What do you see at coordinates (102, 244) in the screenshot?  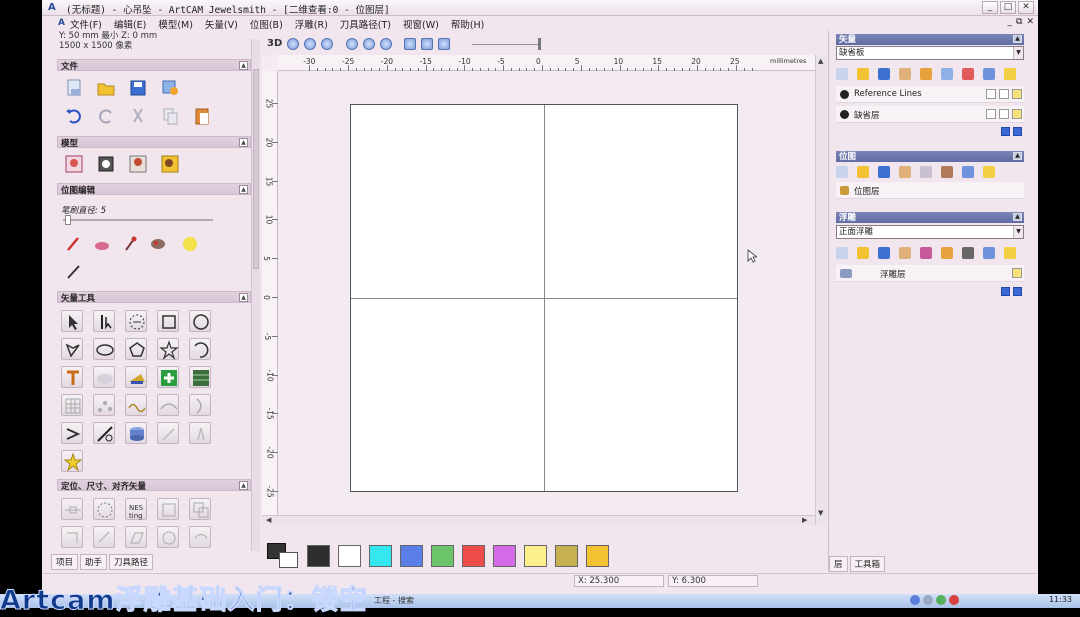 I see `fill-icon` at bounding box center [102, 244].